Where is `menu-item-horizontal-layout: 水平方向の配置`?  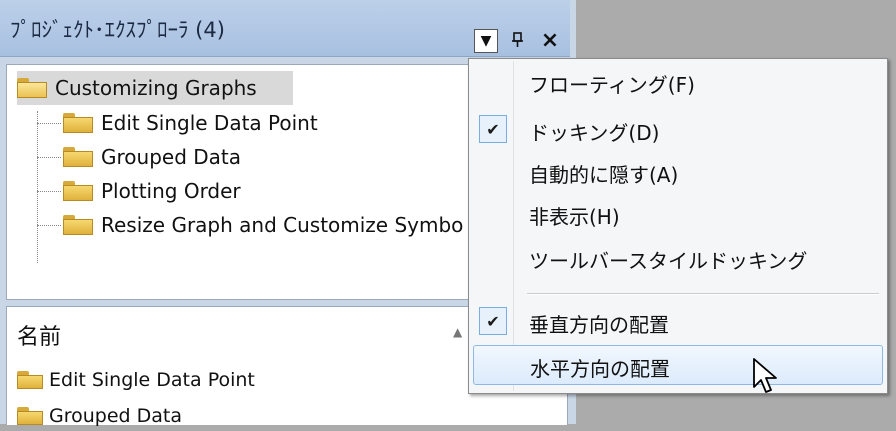
menu-item-horizontal-layout: 水平方向の配置 is located at coordinates (678, 365).